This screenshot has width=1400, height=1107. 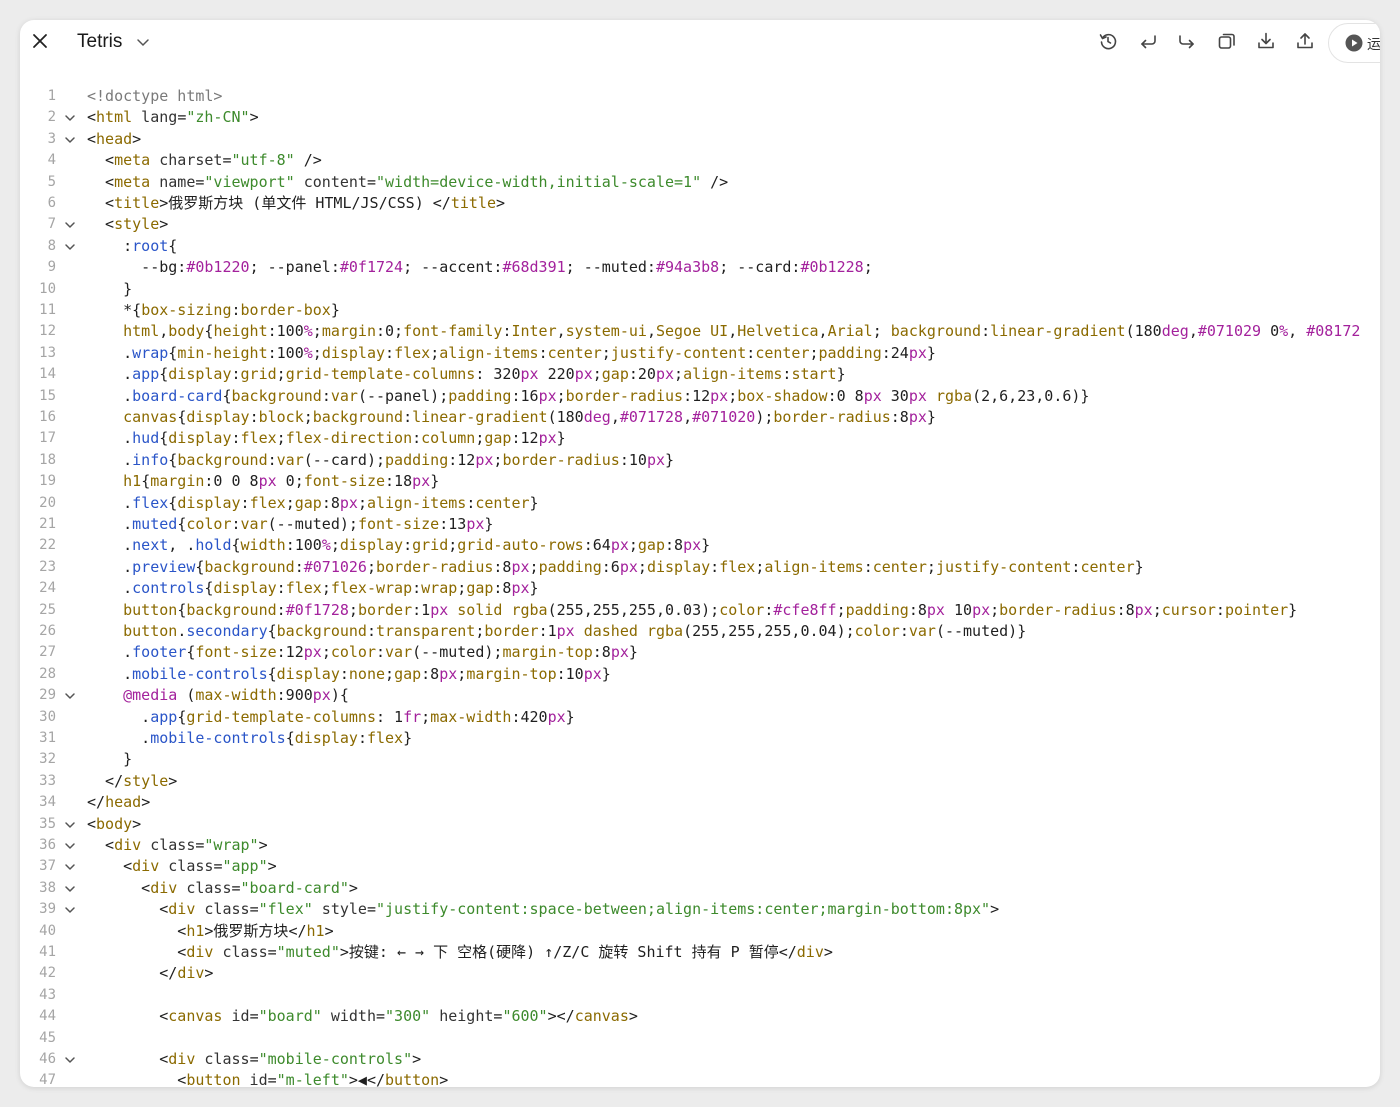 I want to click on code-token: title, so click(x=473, y=203).